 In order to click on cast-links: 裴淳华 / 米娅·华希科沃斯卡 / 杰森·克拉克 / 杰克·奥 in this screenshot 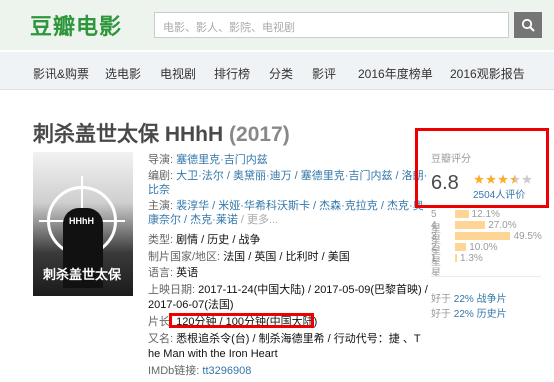, I will do `click(300, 206)`.